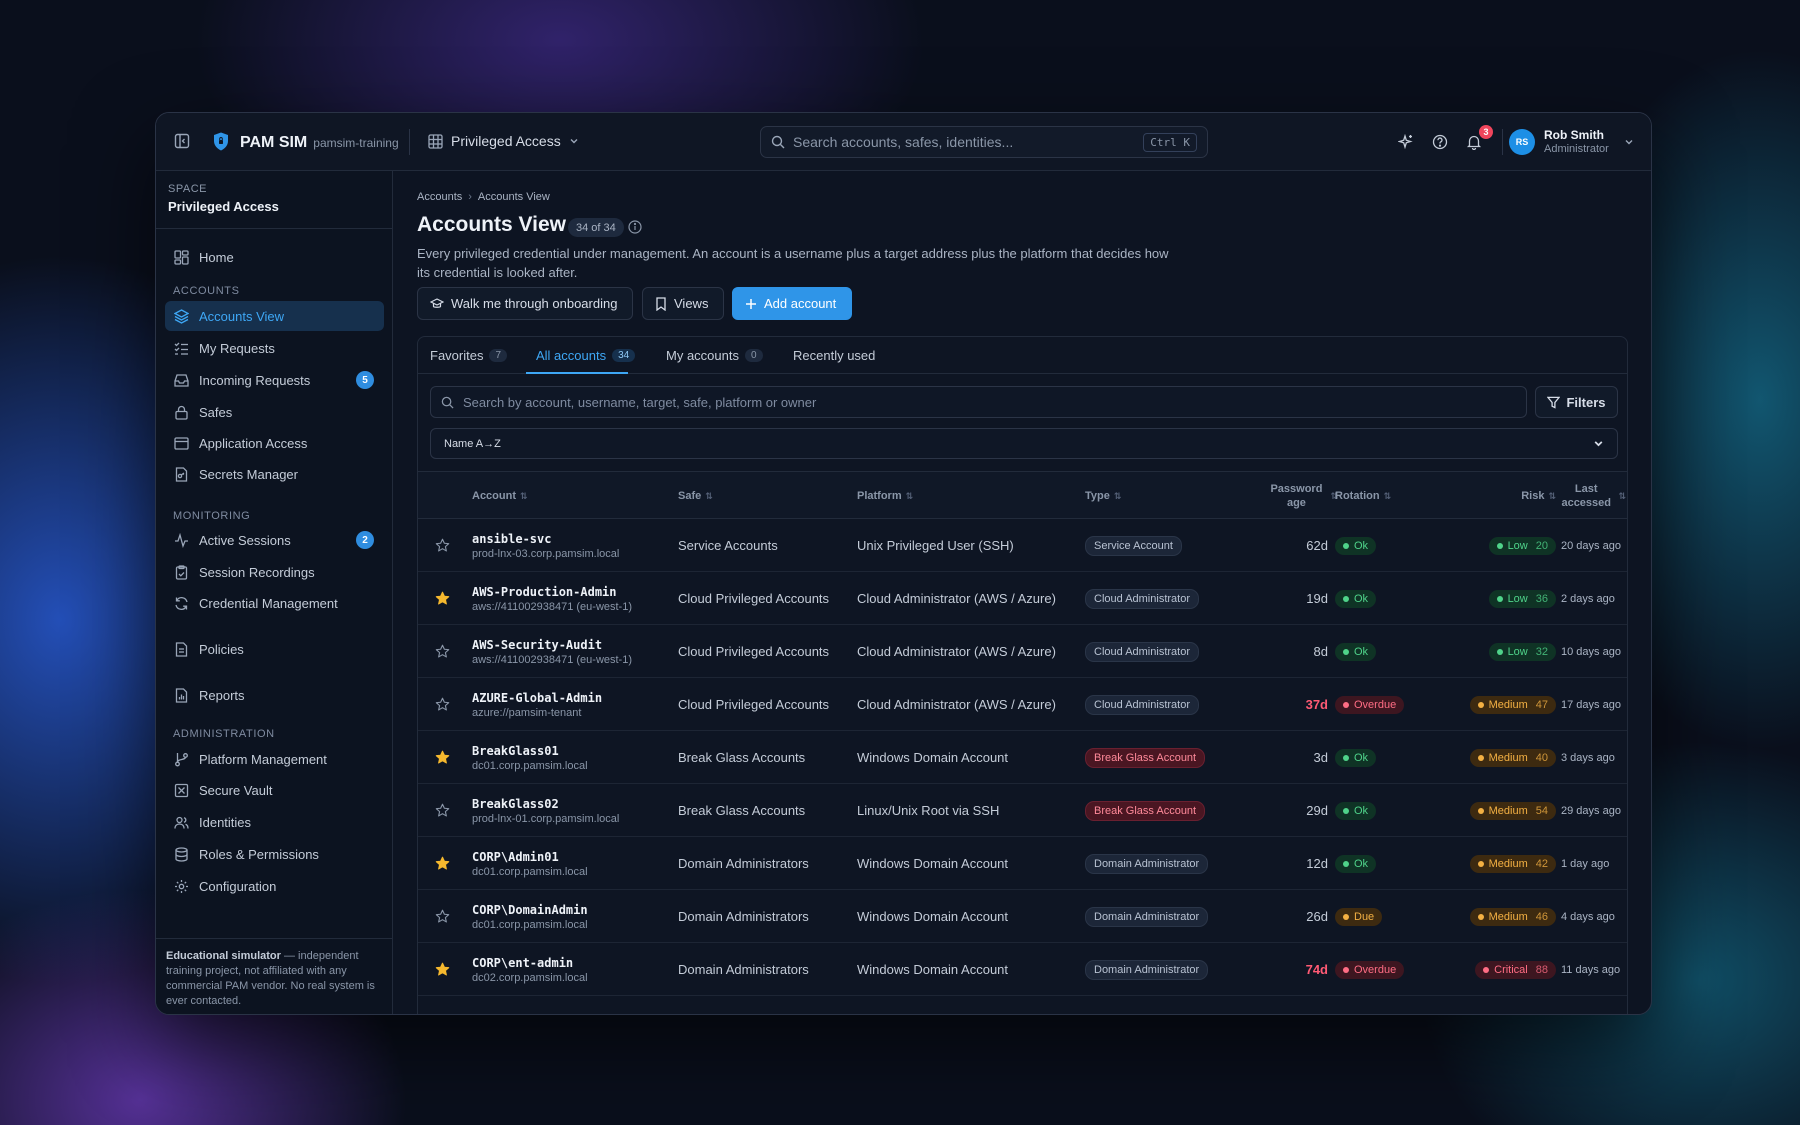  I want to click on sidebar-item-incoming-requests: Incoming Requests 5, so click(274, 380).